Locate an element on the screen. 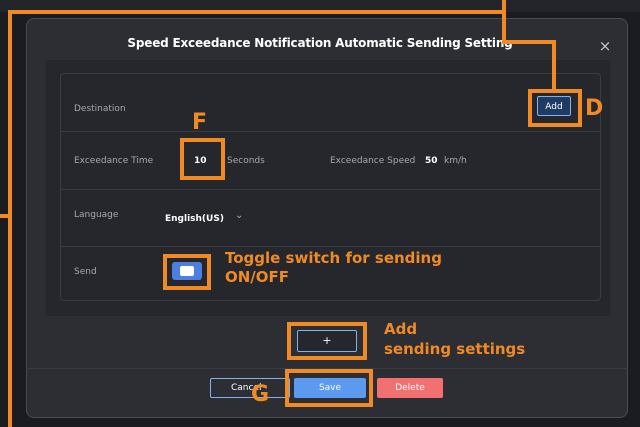  annotation-box-add is located at coordinates (555, 108).